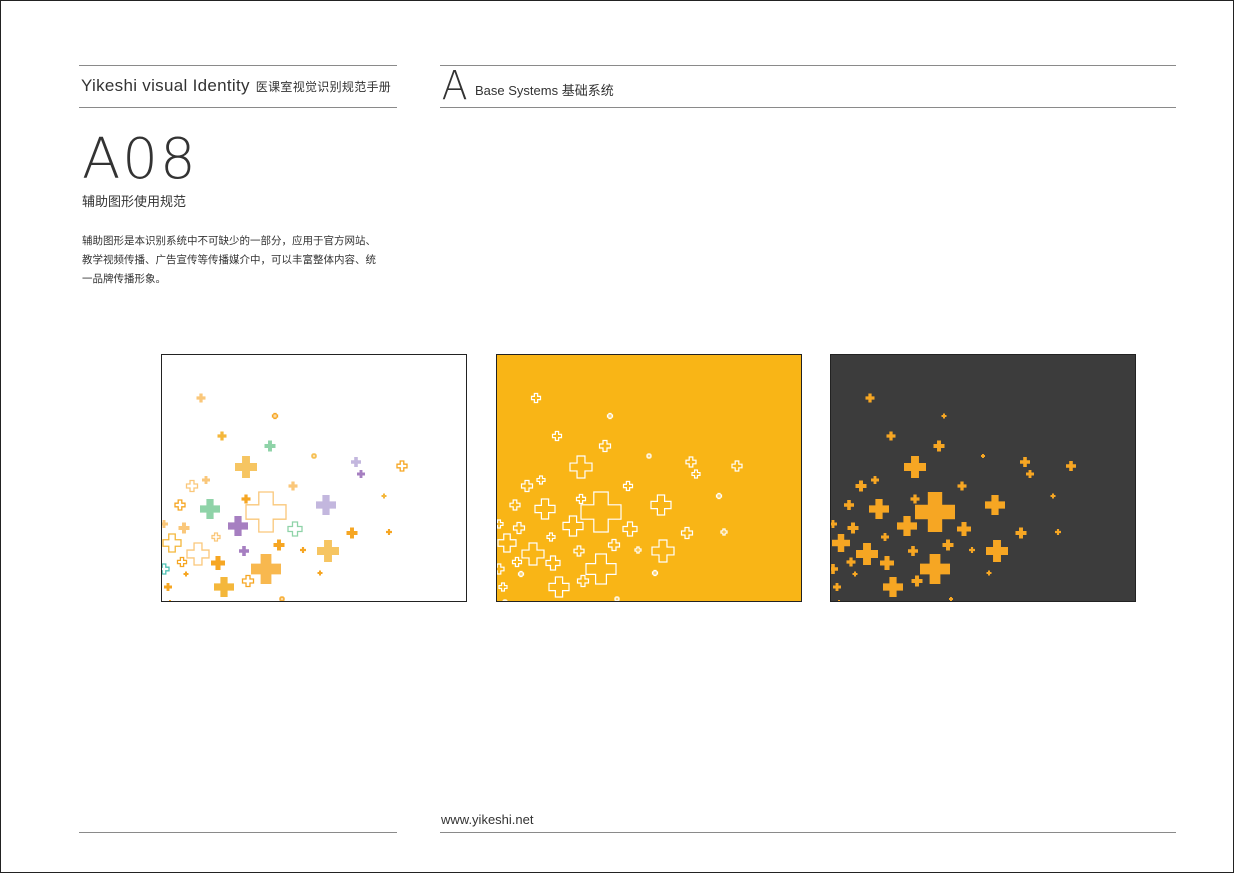  What do you see at coordinates (808, 65) in the screenshot?
I see `header-rule-right-top` at bounding box center [808, 65].